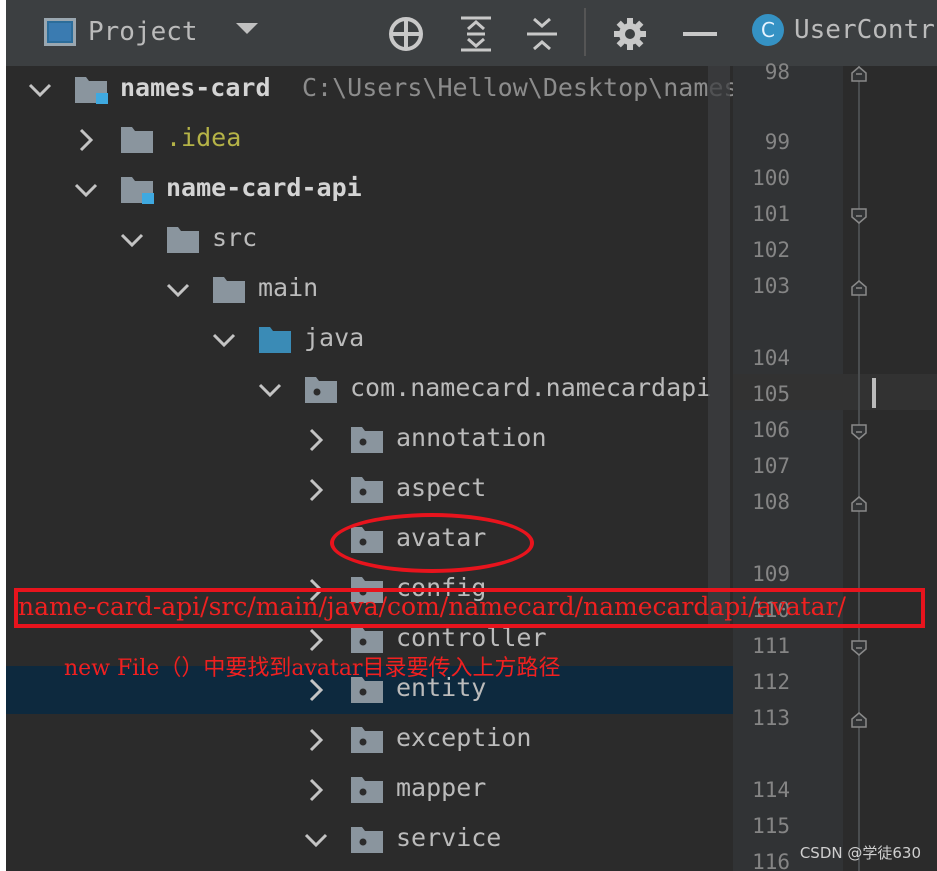 The width and height of the screenshot is (937, 871). What do you see at coordinates (464, 737) in the screenshot?
I see `tree-item-label: exception` at bounding box center [464, 737].